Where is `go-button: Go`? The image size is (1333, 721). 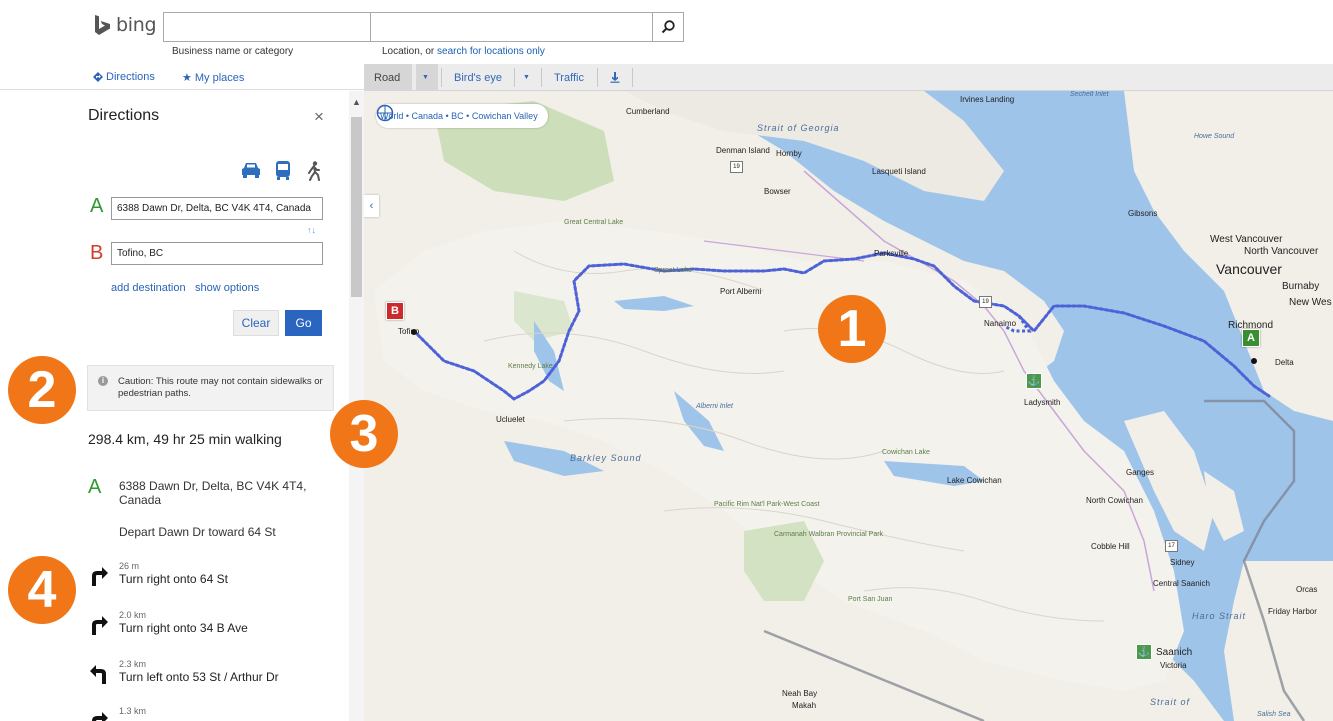
go-button: Go is located at coordinates (303, 323).